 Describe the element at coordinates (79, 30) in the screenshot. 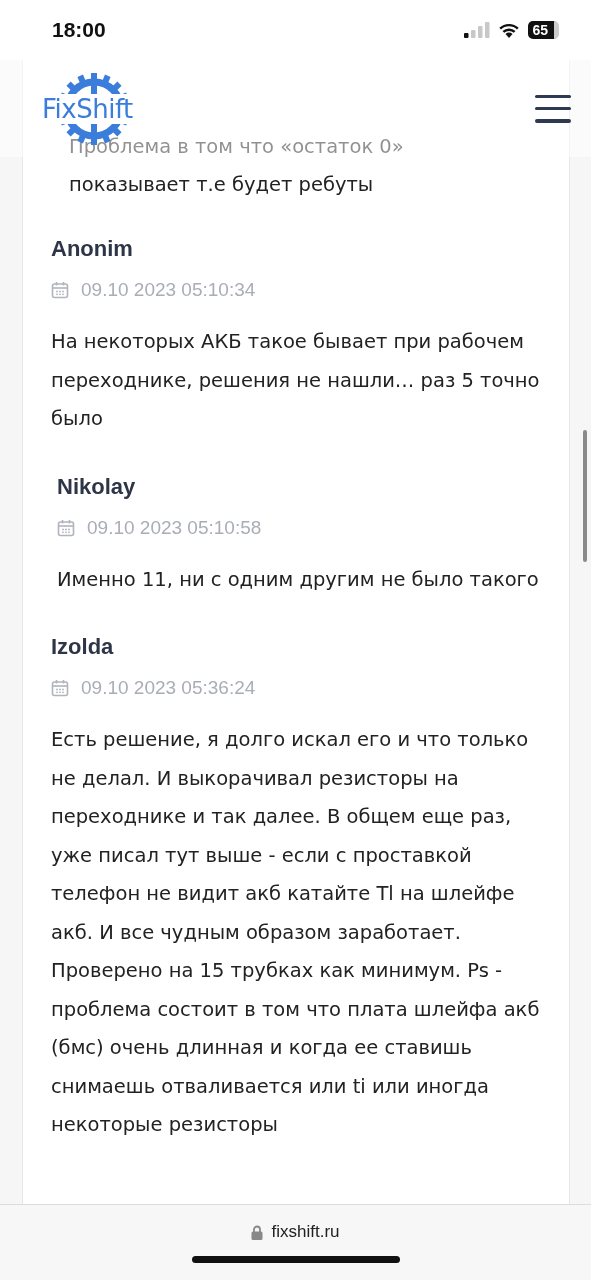

I see `status-time: 18:00` at that location.